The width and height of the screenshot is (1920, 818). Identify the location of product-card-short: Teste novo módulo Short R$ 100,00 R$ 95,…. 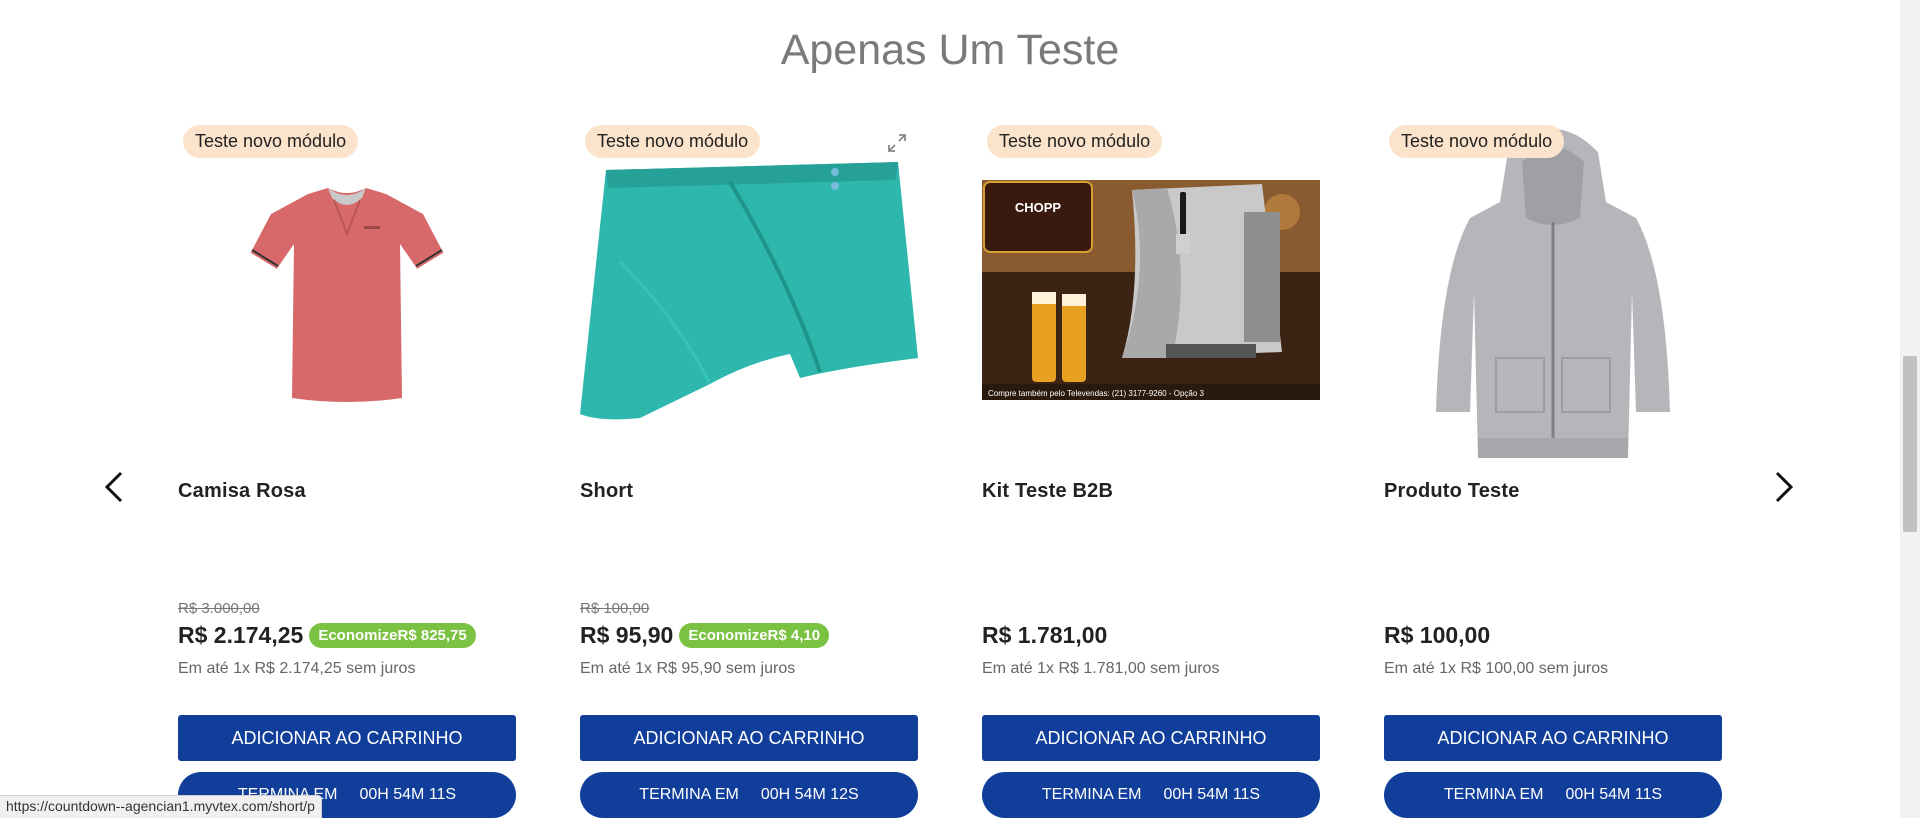
(749, 470).